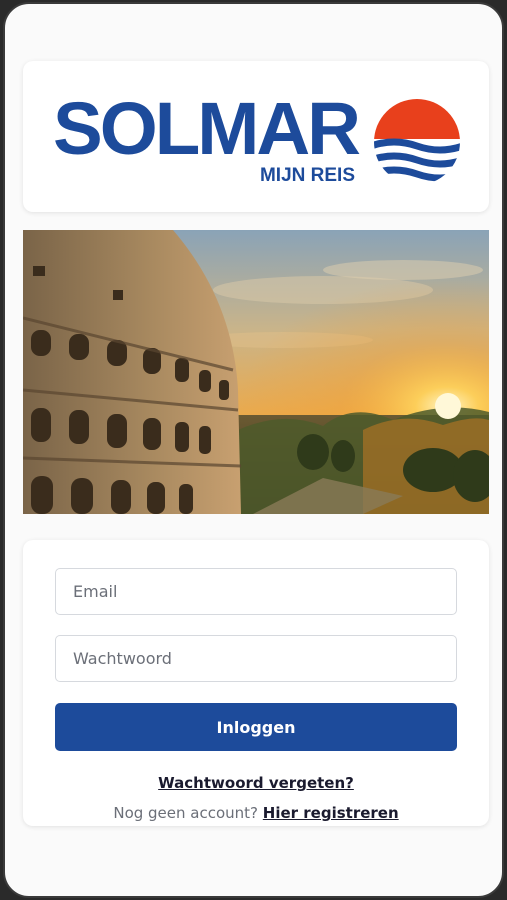  Describe the element at coordinates (206, 128) in the screenshot. I see `logo-wordmark: SOLMAR` at that location.